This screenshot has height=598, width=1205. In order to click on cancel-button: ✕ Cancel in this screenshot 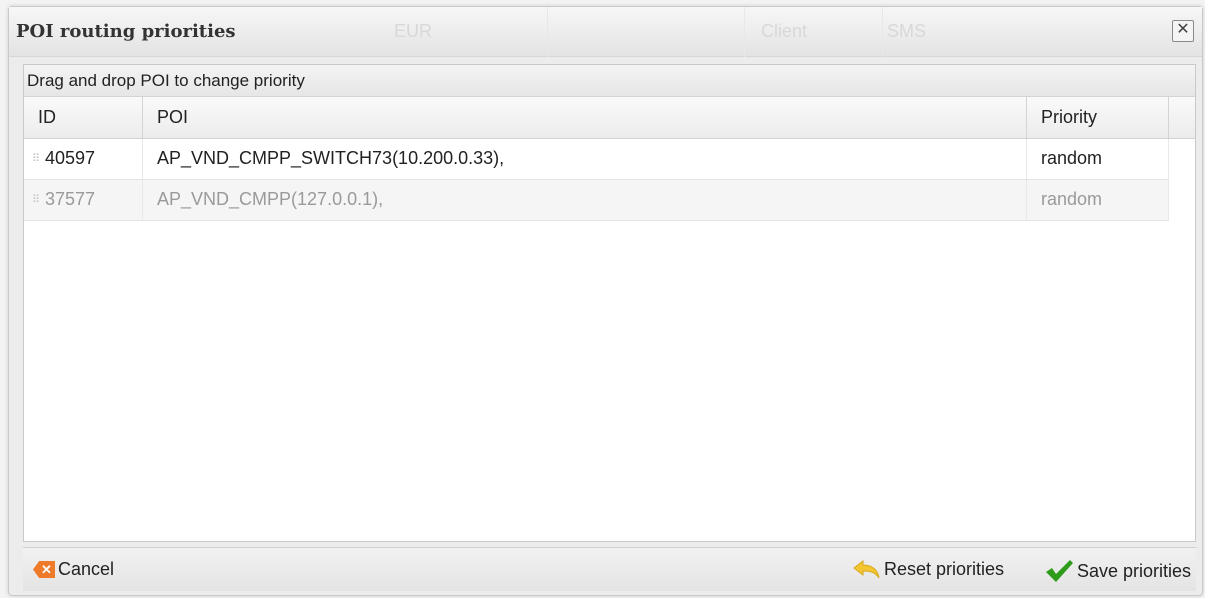, I will do `click(73, 569)`.